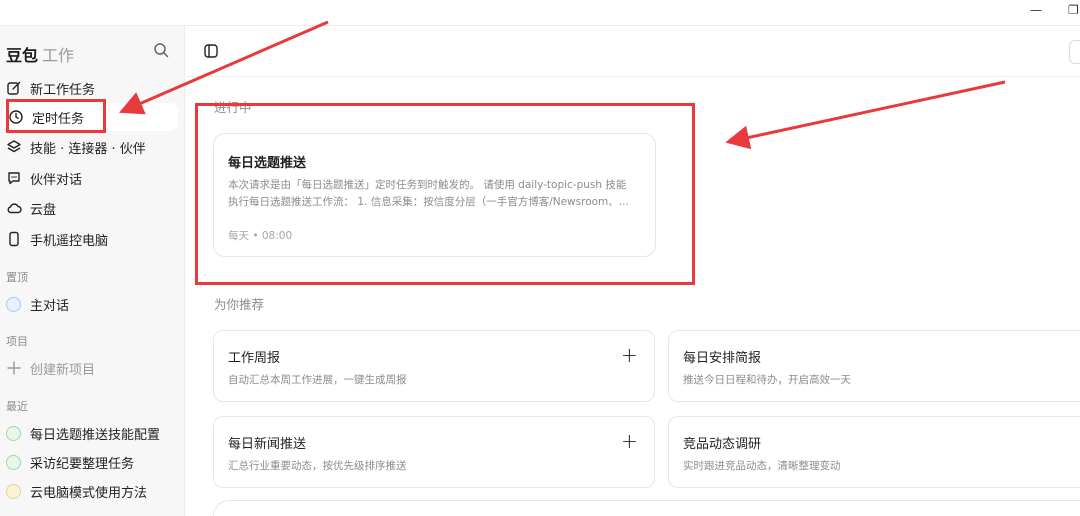 This screenshot has height=516, width=1080. I want to click on minimize-button: —, so click(1036, 10).